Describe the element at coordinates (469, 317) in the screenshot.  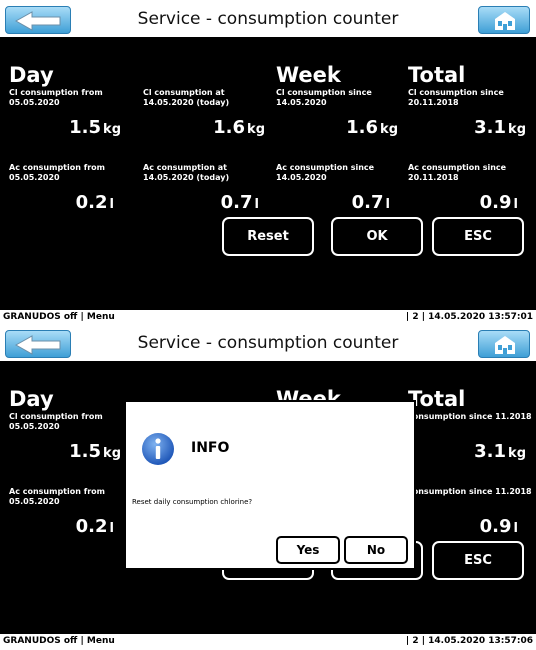
I see `status-datetime: | 2 | 14.05.2020 13:57:01` at that location.